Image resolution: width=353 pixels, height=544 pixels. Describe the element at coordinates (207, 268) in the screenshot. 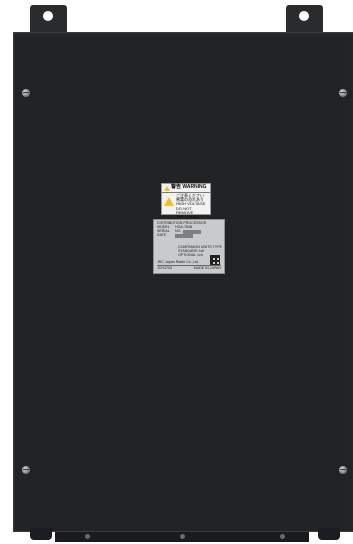

I see `made-in-label: MADE IN JAPAN` at that location.